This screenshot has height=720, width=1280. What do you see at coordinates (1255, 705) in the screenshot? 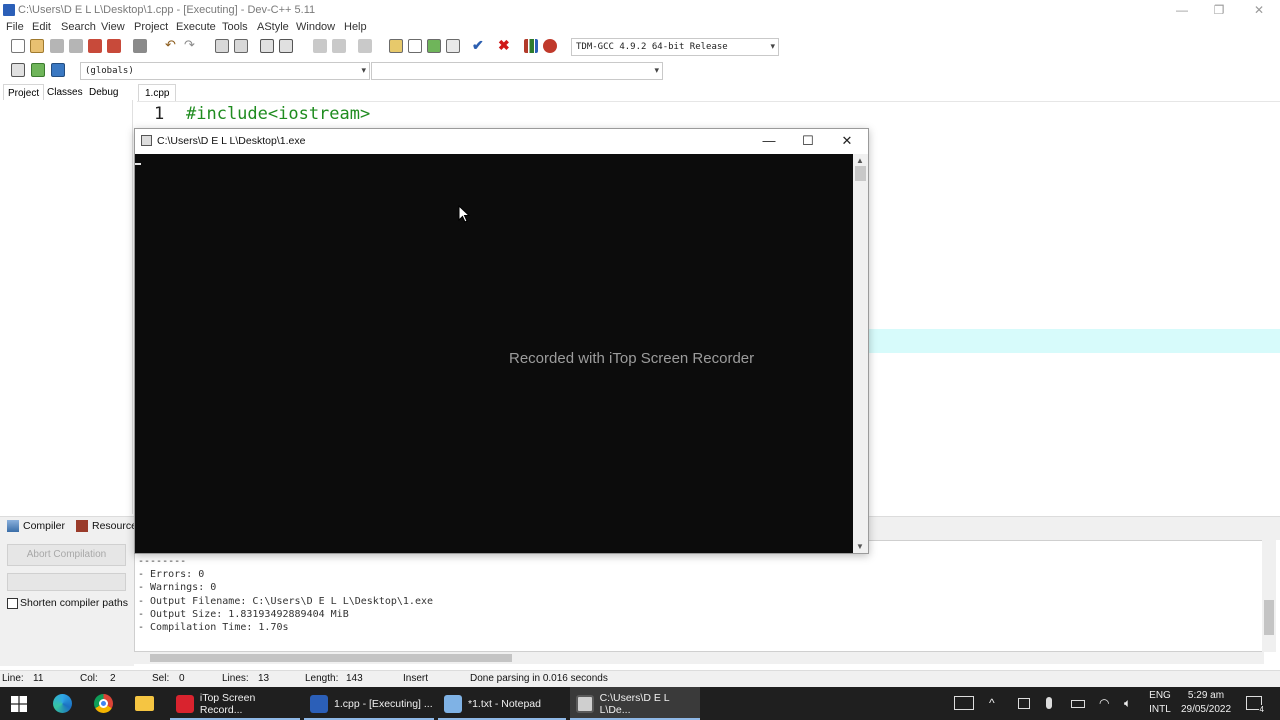
I see `notification-icon: 4` at bounding box center [1255, 705].